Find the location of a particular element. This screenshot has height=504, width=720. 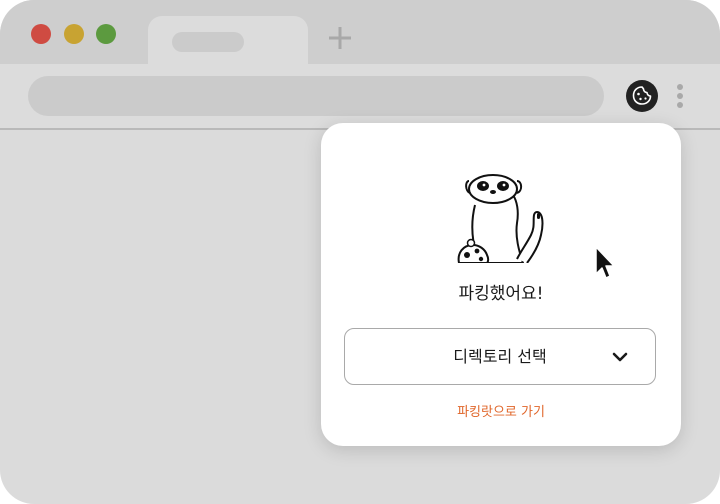

plus-icon is located at coordinates (340, 38).